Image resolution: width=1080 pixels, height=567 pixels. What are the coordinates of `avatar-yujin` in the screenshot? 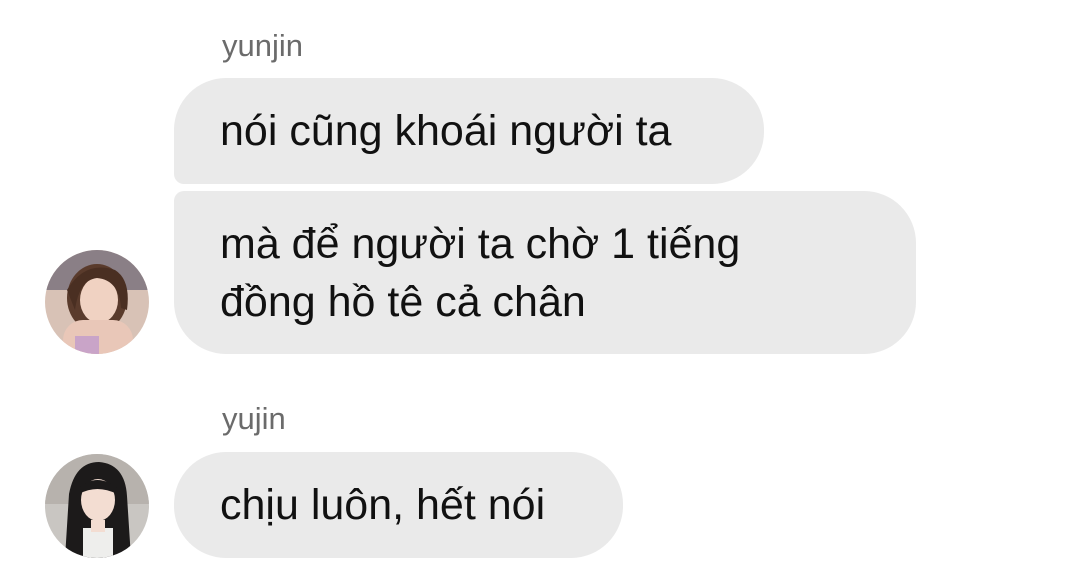 It's located at (97, 506).